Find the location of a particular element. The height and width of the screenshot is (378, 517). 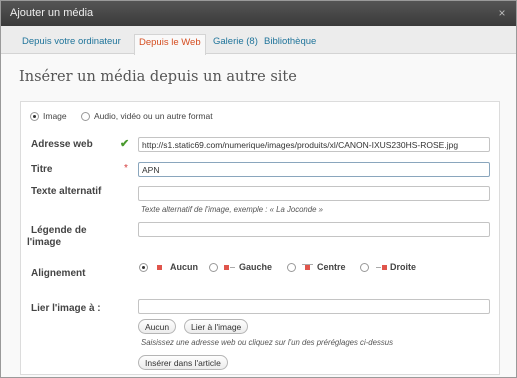

tab-from-web: Depuis le Web is located at coordinates (170, 44).